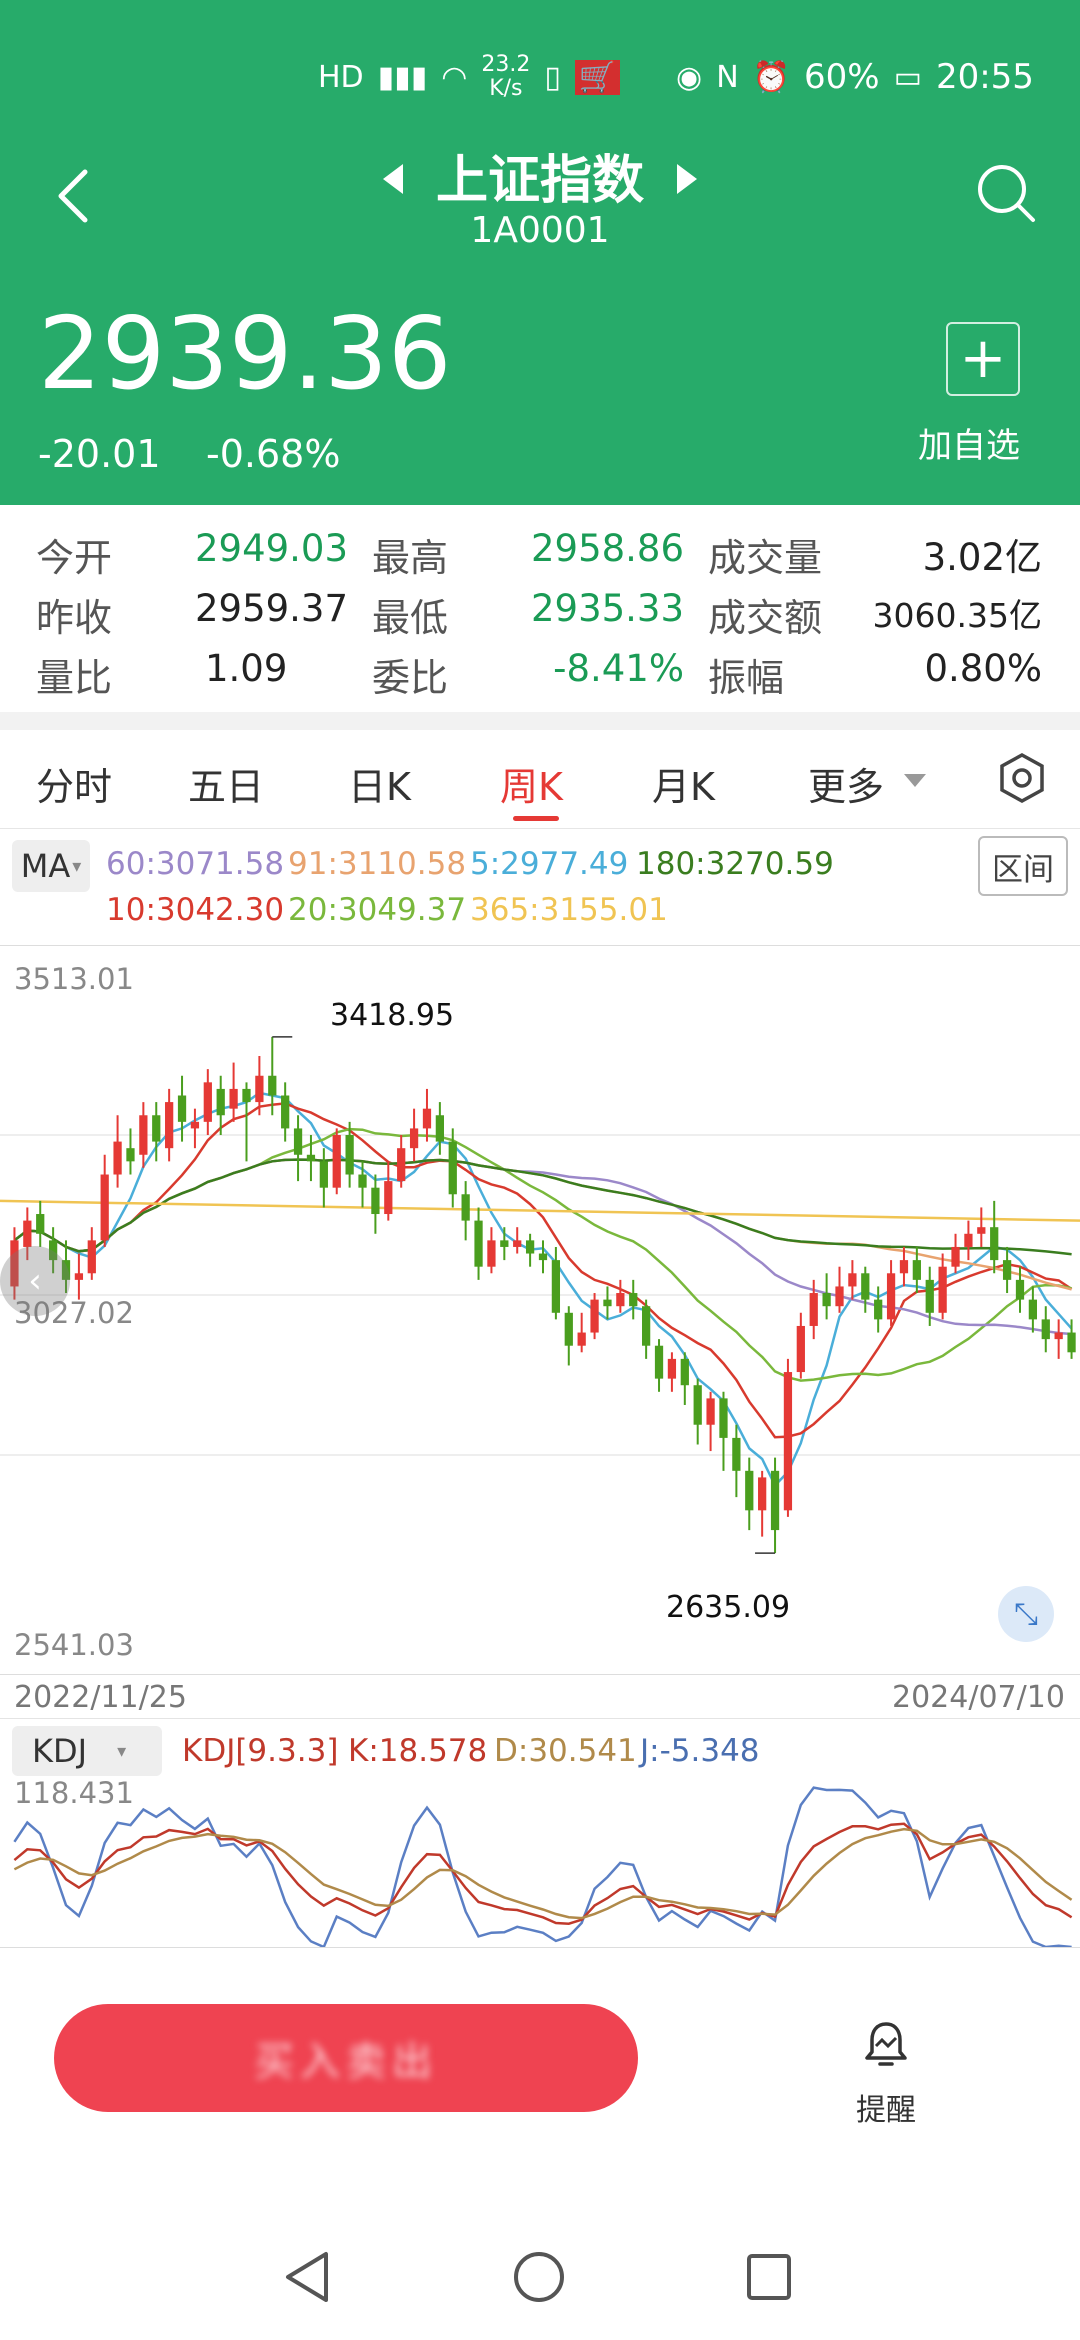 This screenshot has height=2340, width=1080. Describe the element at coordinates (957, 615) in the screenshot. I see `stat-value: 3060.35亿` at that location.